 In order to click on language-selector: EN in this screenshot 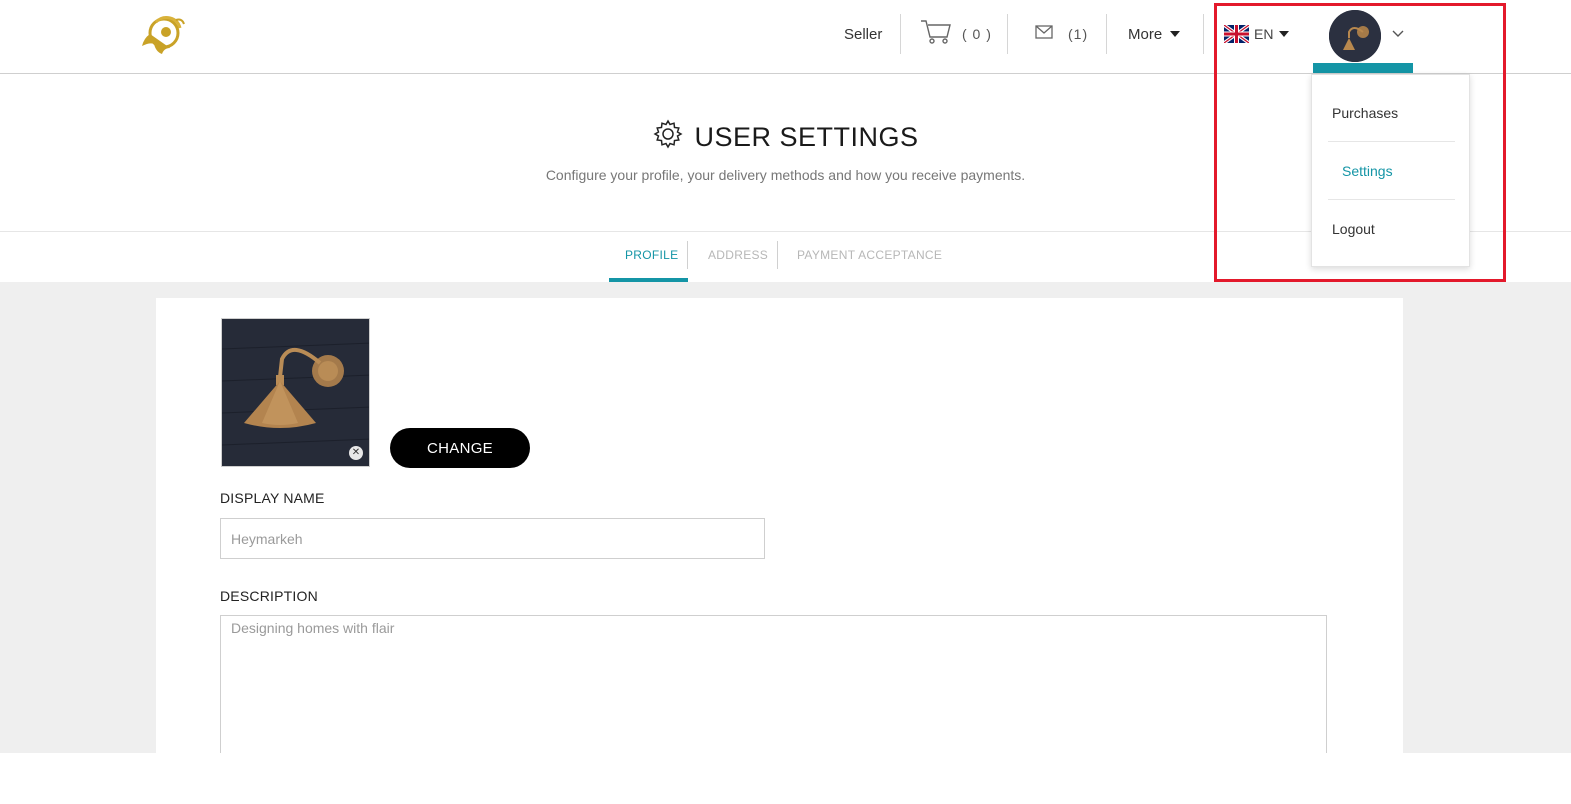, I will do `click(1256, 34)`.